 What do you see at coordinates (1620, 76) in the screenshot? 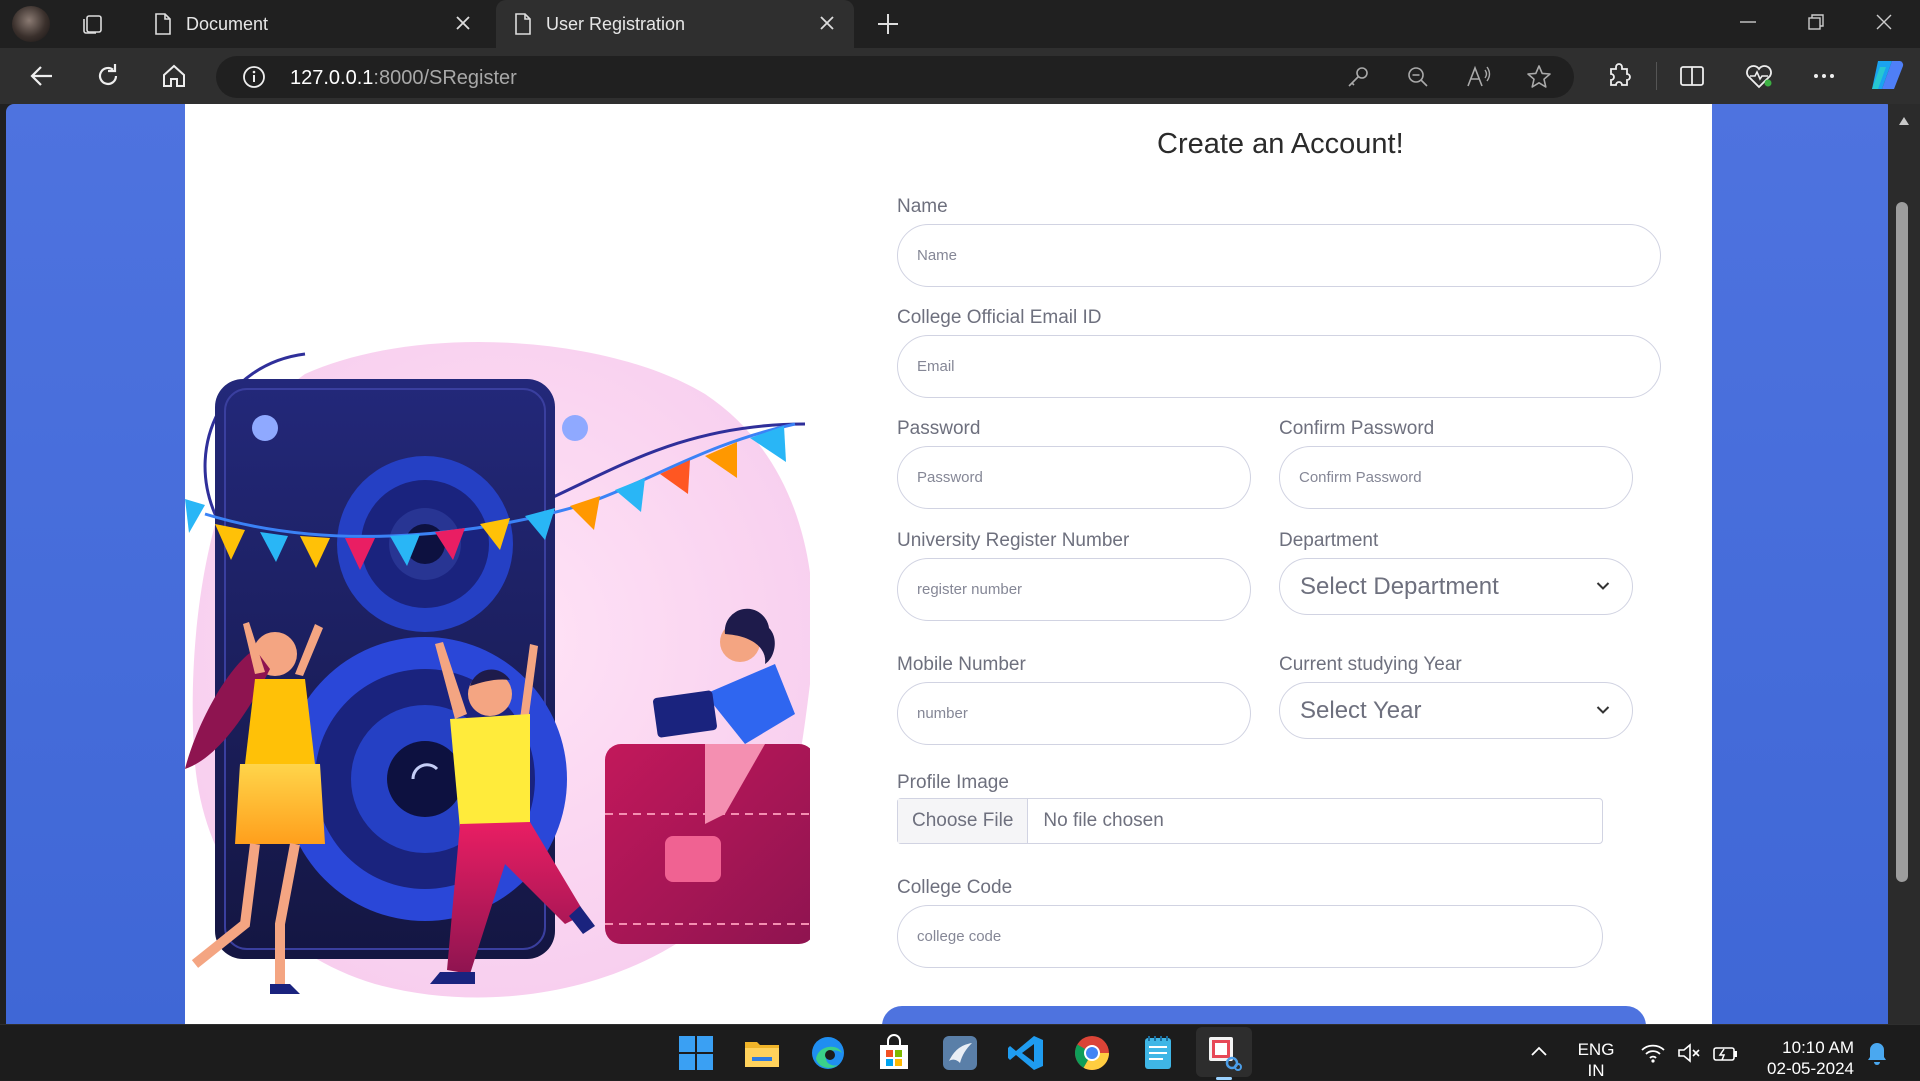
I see `extensions-icon` at bounding box center [1620, 76].